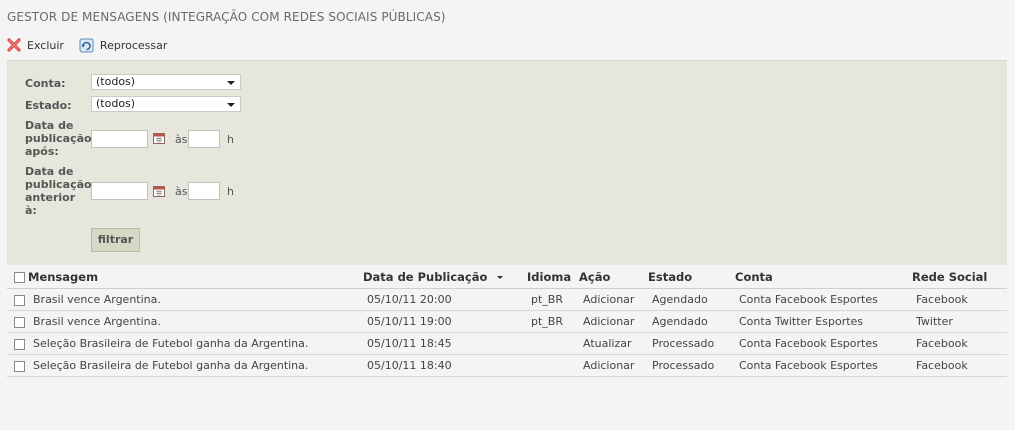 This screenshot has width=1015, height=430. Describe the element at coordinates (823, 321) in the screenshot. I see `account-cell: Conta Twitter Esportes` at that location.